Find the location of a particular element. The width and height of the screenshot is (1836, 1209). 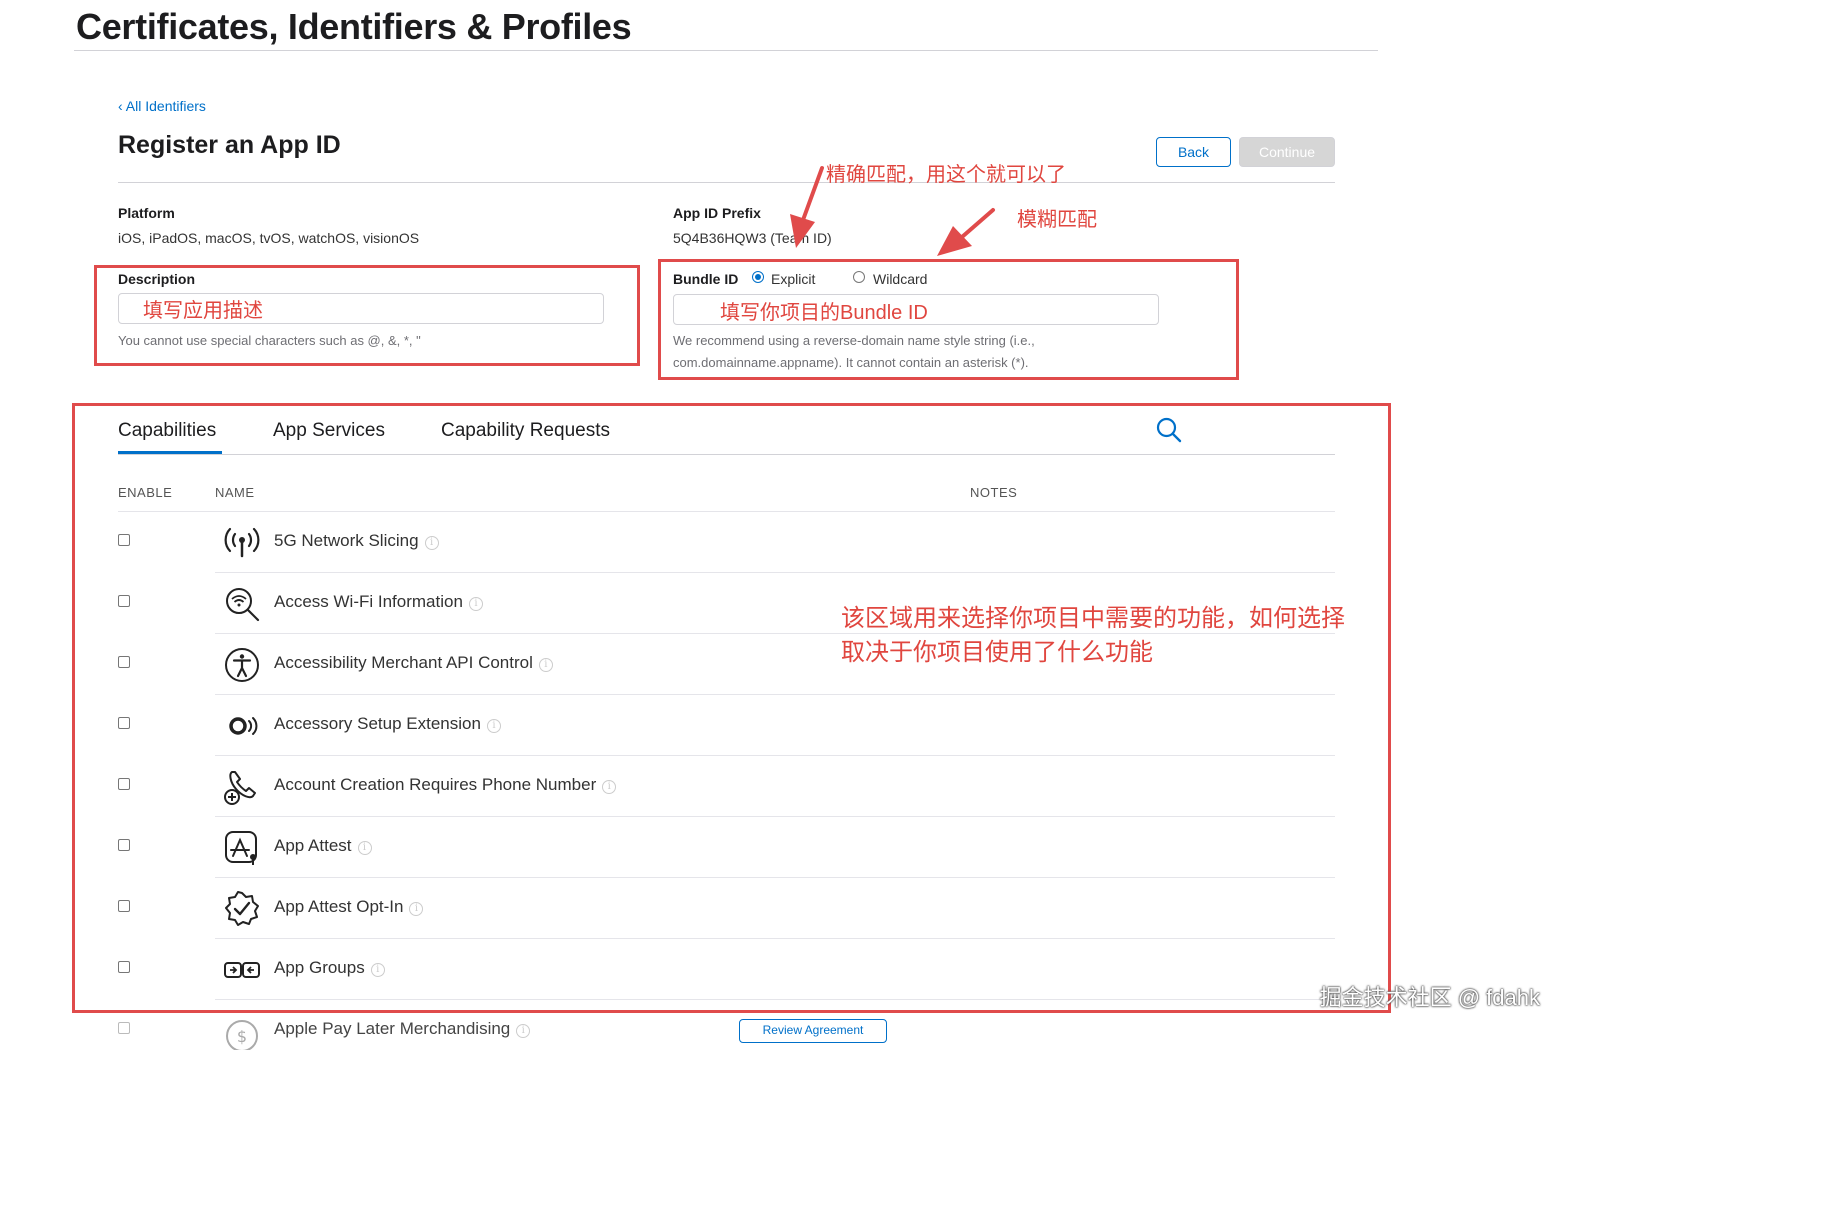

app-id-prefix-value: 5Q4B36HQW3 (Team ID) is located at coordinates (752, 238).